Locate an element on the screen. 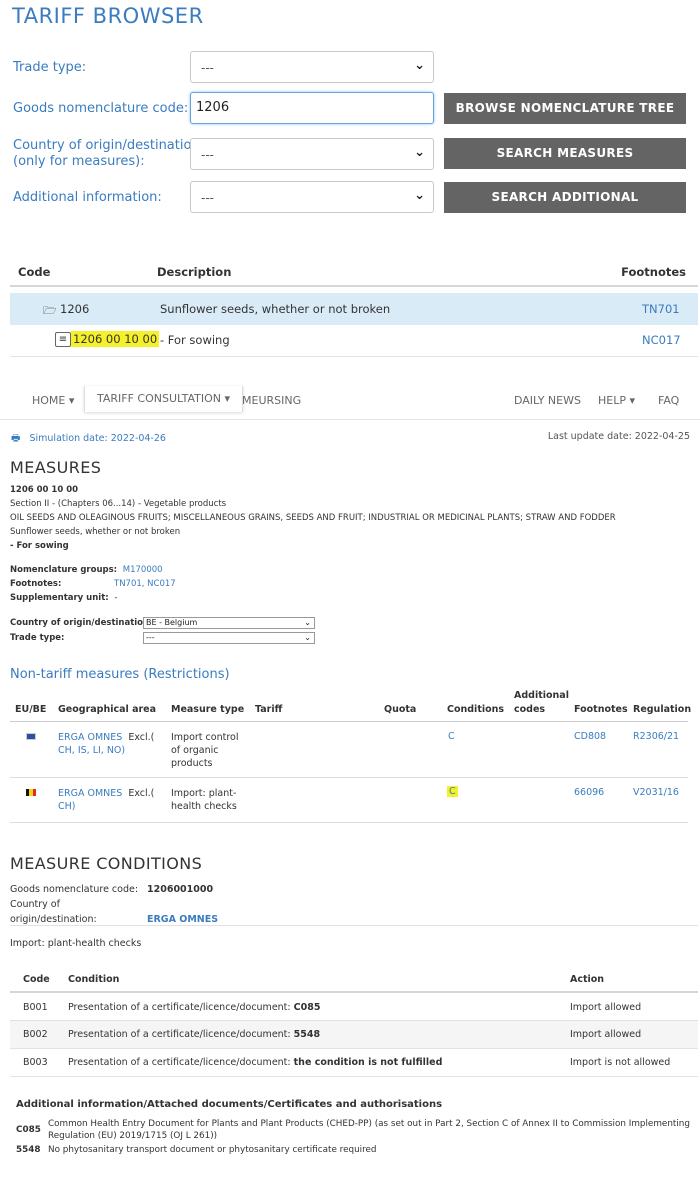 This screenshot has height=1195, width=700. ntm-header-regulation: Regulation is located at coordinates (662, 709).